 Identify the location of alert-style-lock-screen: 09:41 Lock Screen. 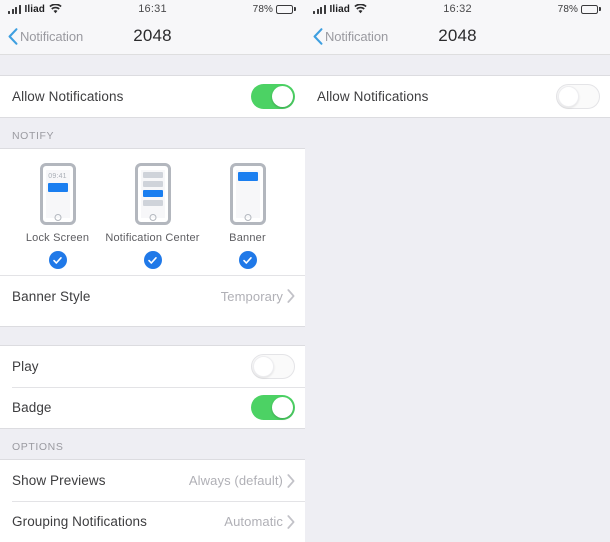
(57, 216).